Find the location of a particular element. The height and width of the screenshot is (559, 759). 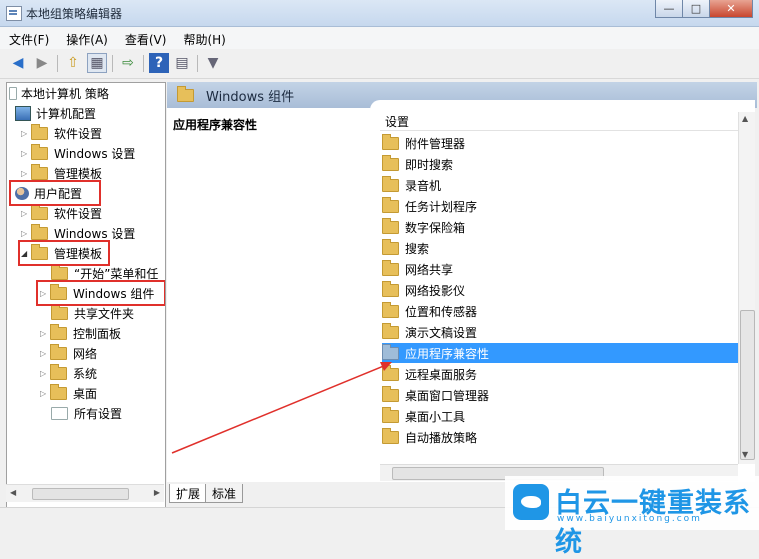

watermark: 白云一键重装系统 www.baiyunxitong.com is located at coordinates (632, 517).